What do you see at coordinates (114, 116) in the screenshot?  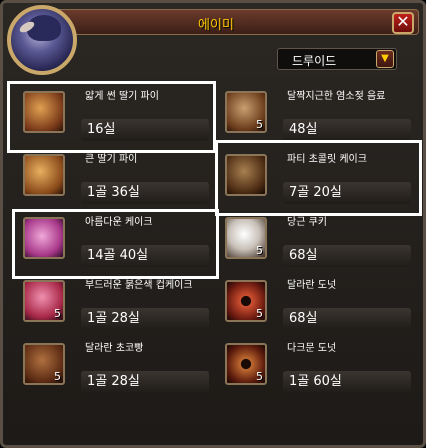 I see `item-slot: 얇게 썬 딸기 파이 16실` at bounding box center [114, 116].